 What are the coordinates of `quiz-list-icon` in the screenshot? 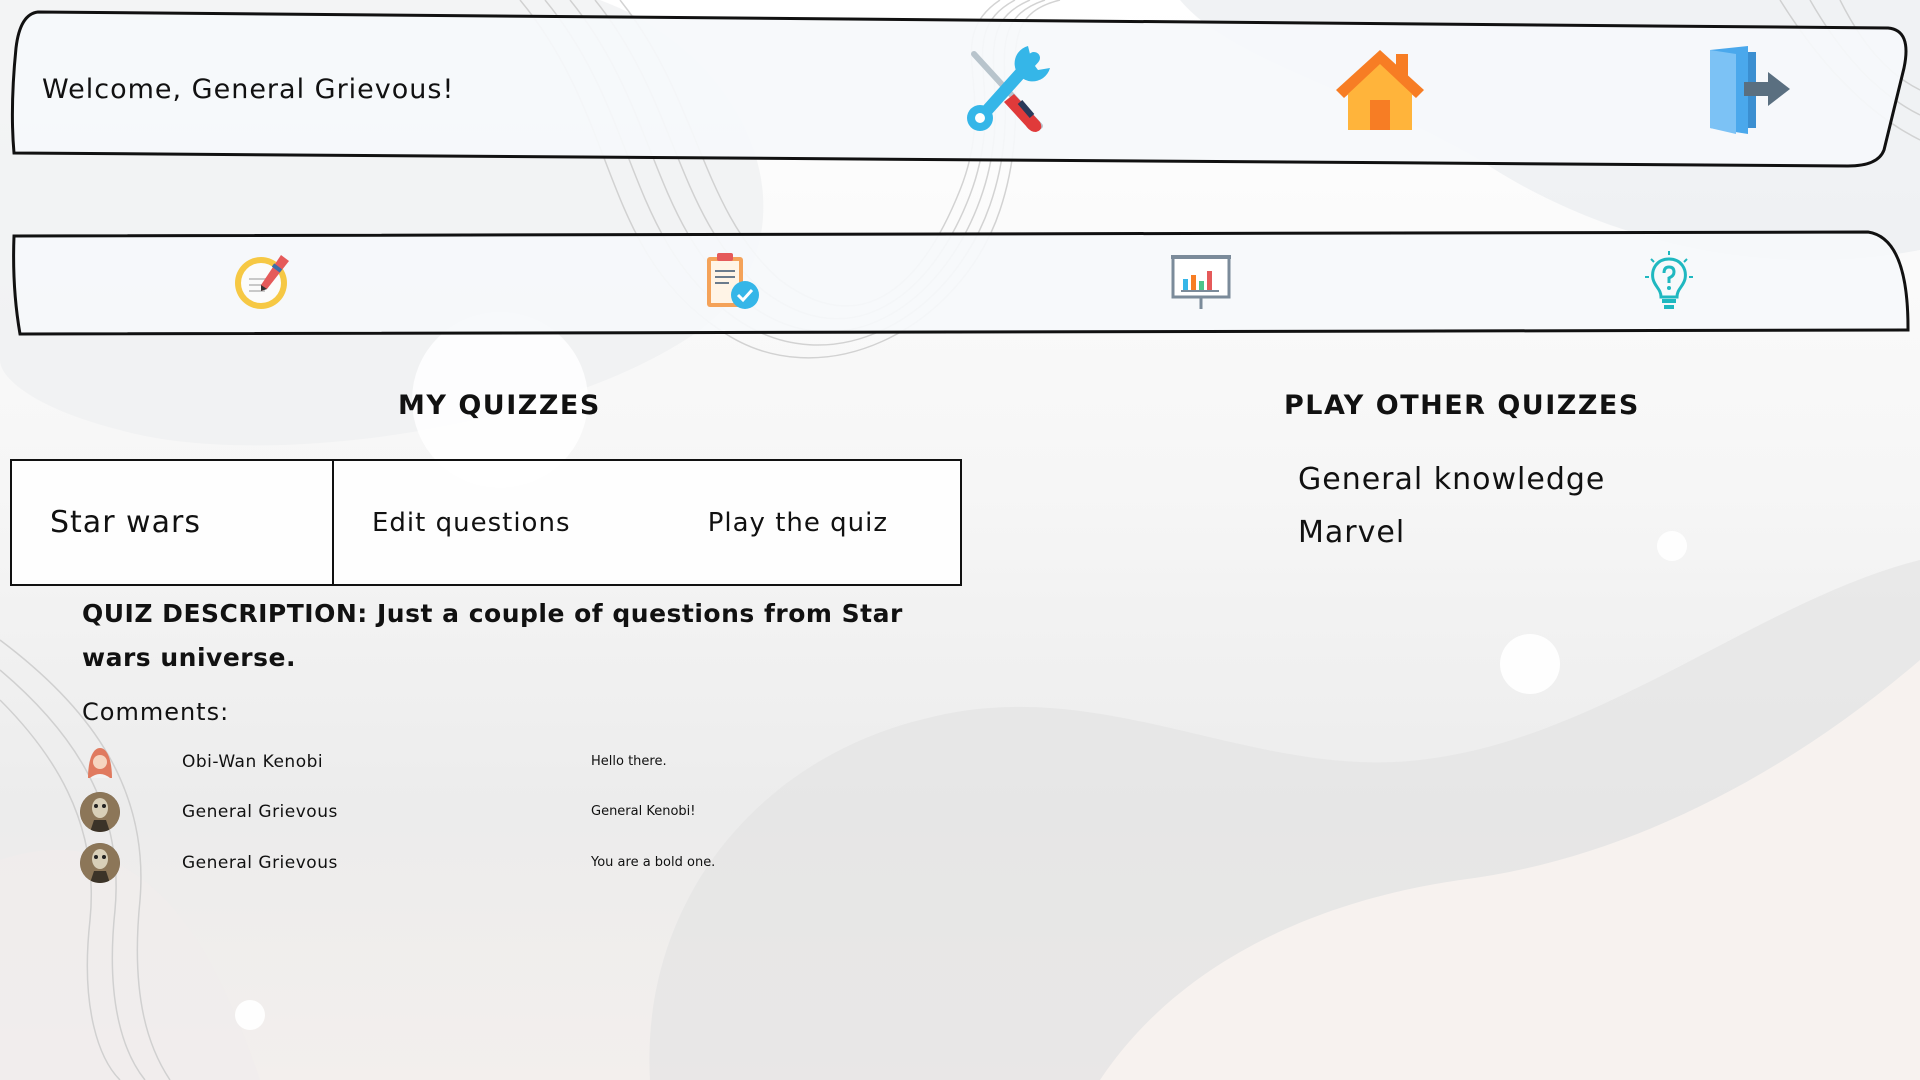 It's located at (733, 281).